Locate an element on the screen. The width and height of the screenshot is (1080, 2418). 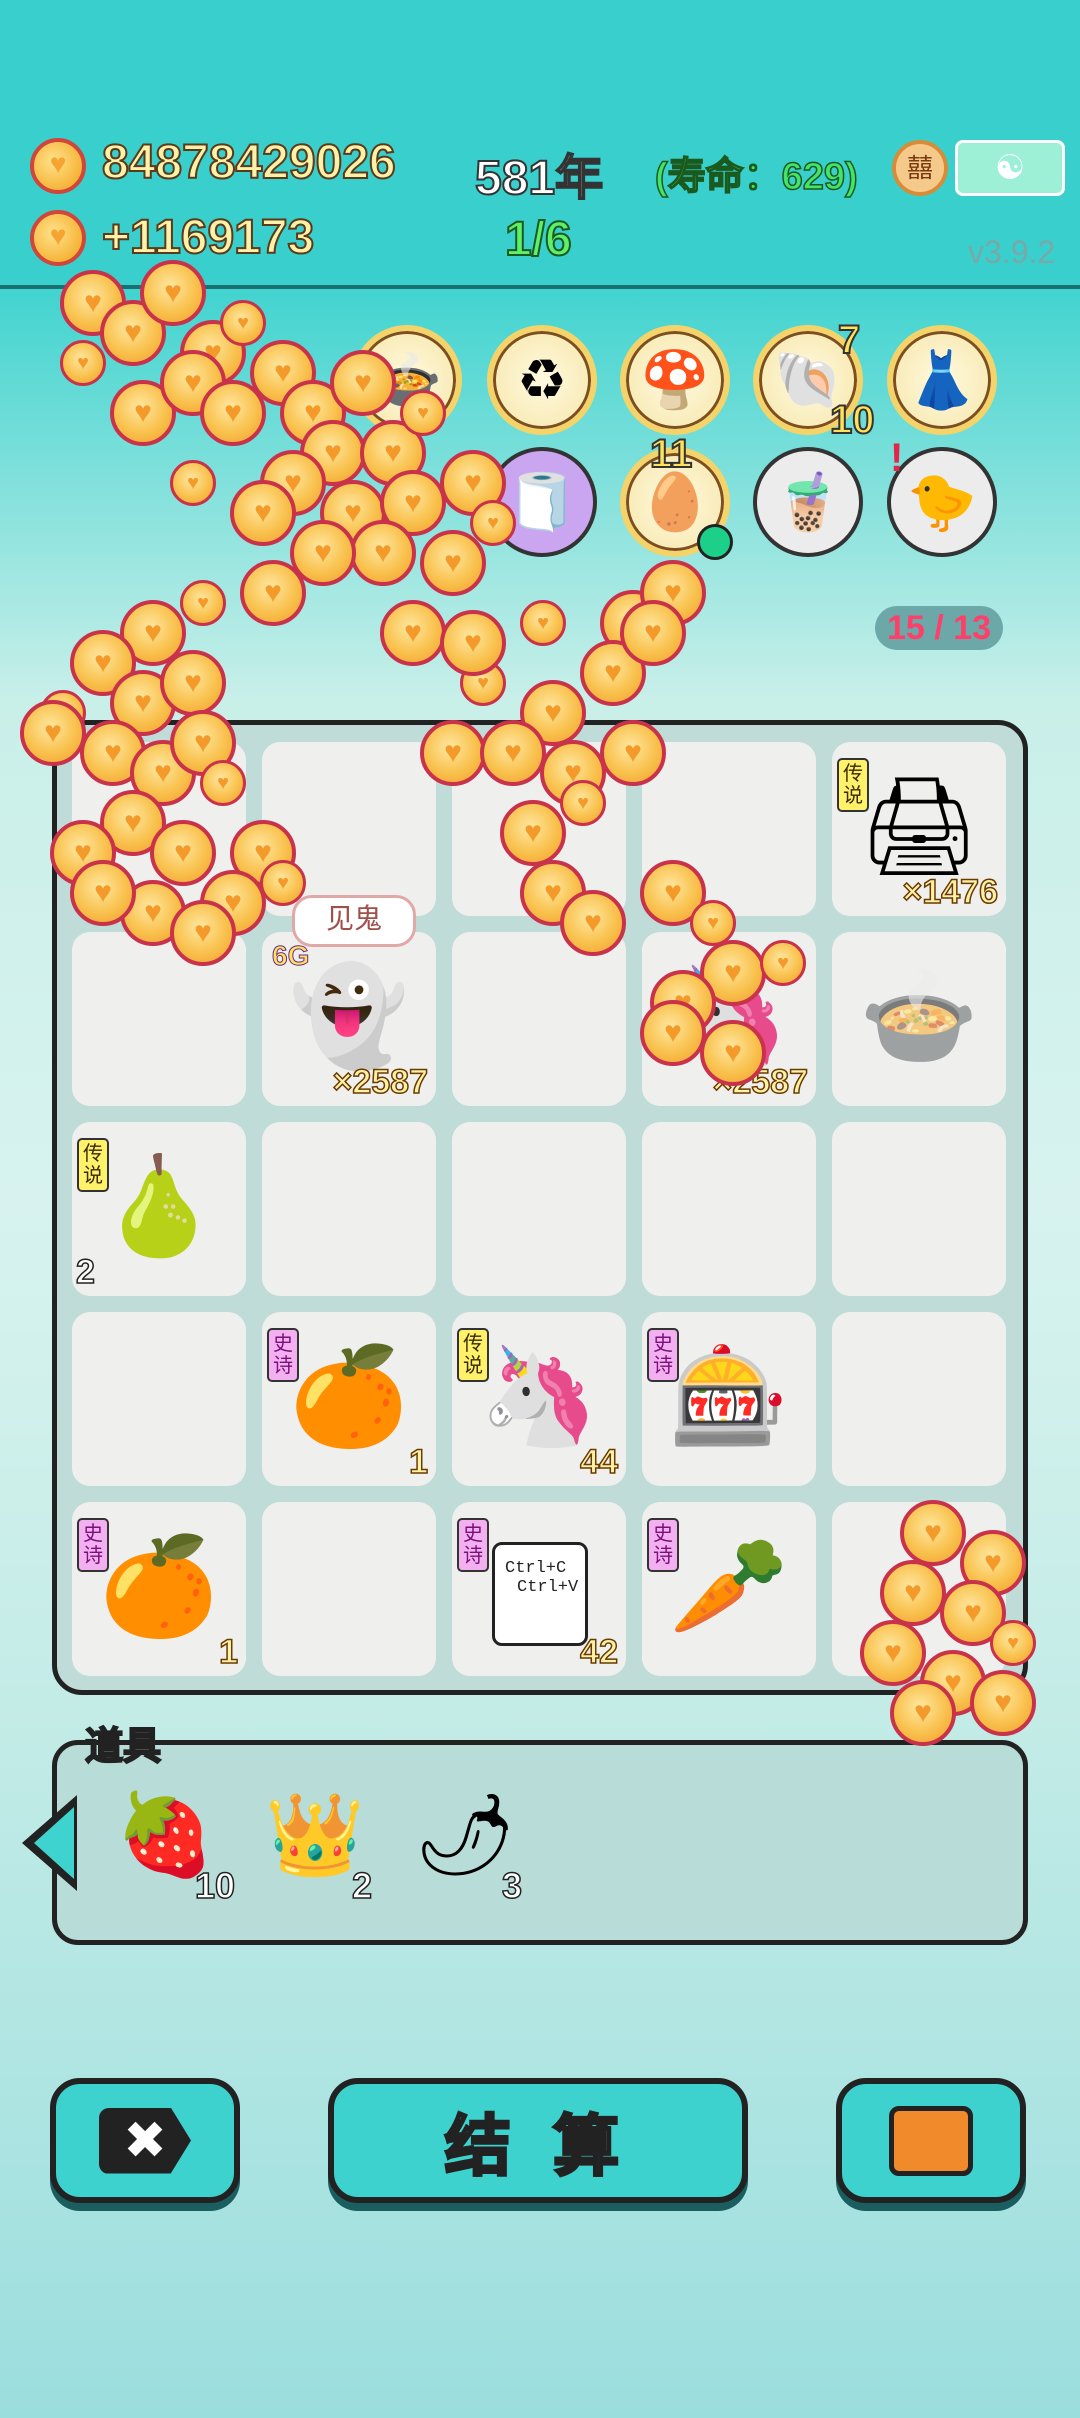
version-label: v3.9.2 is located at coordinates (1012, 252).